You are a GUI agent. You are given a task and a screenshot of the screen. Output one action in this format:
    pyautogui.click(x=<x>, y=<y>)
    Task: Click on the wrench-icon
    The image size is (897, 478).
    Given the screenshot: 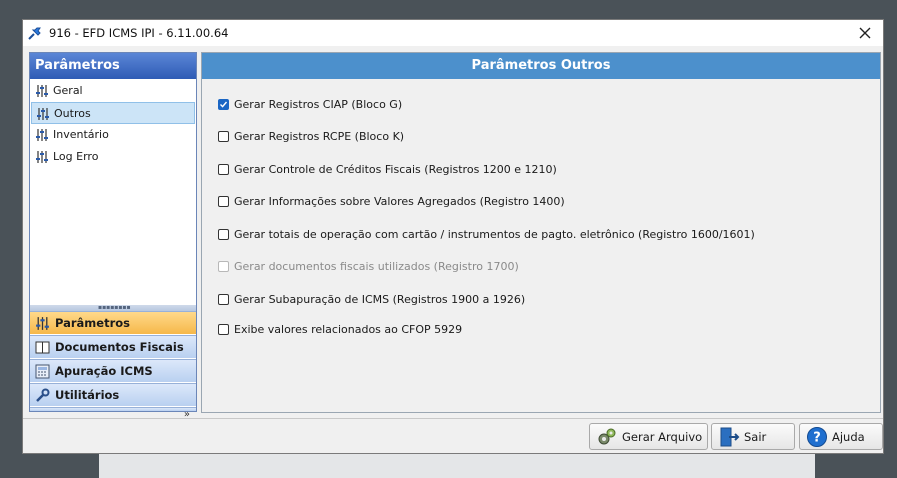 What is the action you would take?
    pyautogui.click(x=43, y=395)
    